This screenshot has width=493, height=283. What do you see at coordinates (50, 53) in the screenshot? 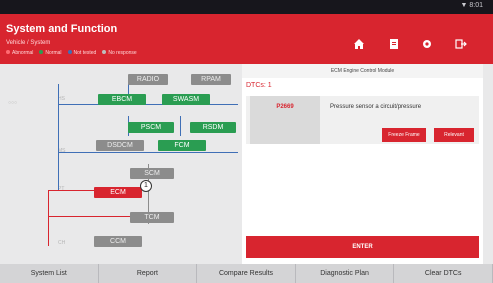
I see `legend-item: Normal` at bounding box center [50, 53].